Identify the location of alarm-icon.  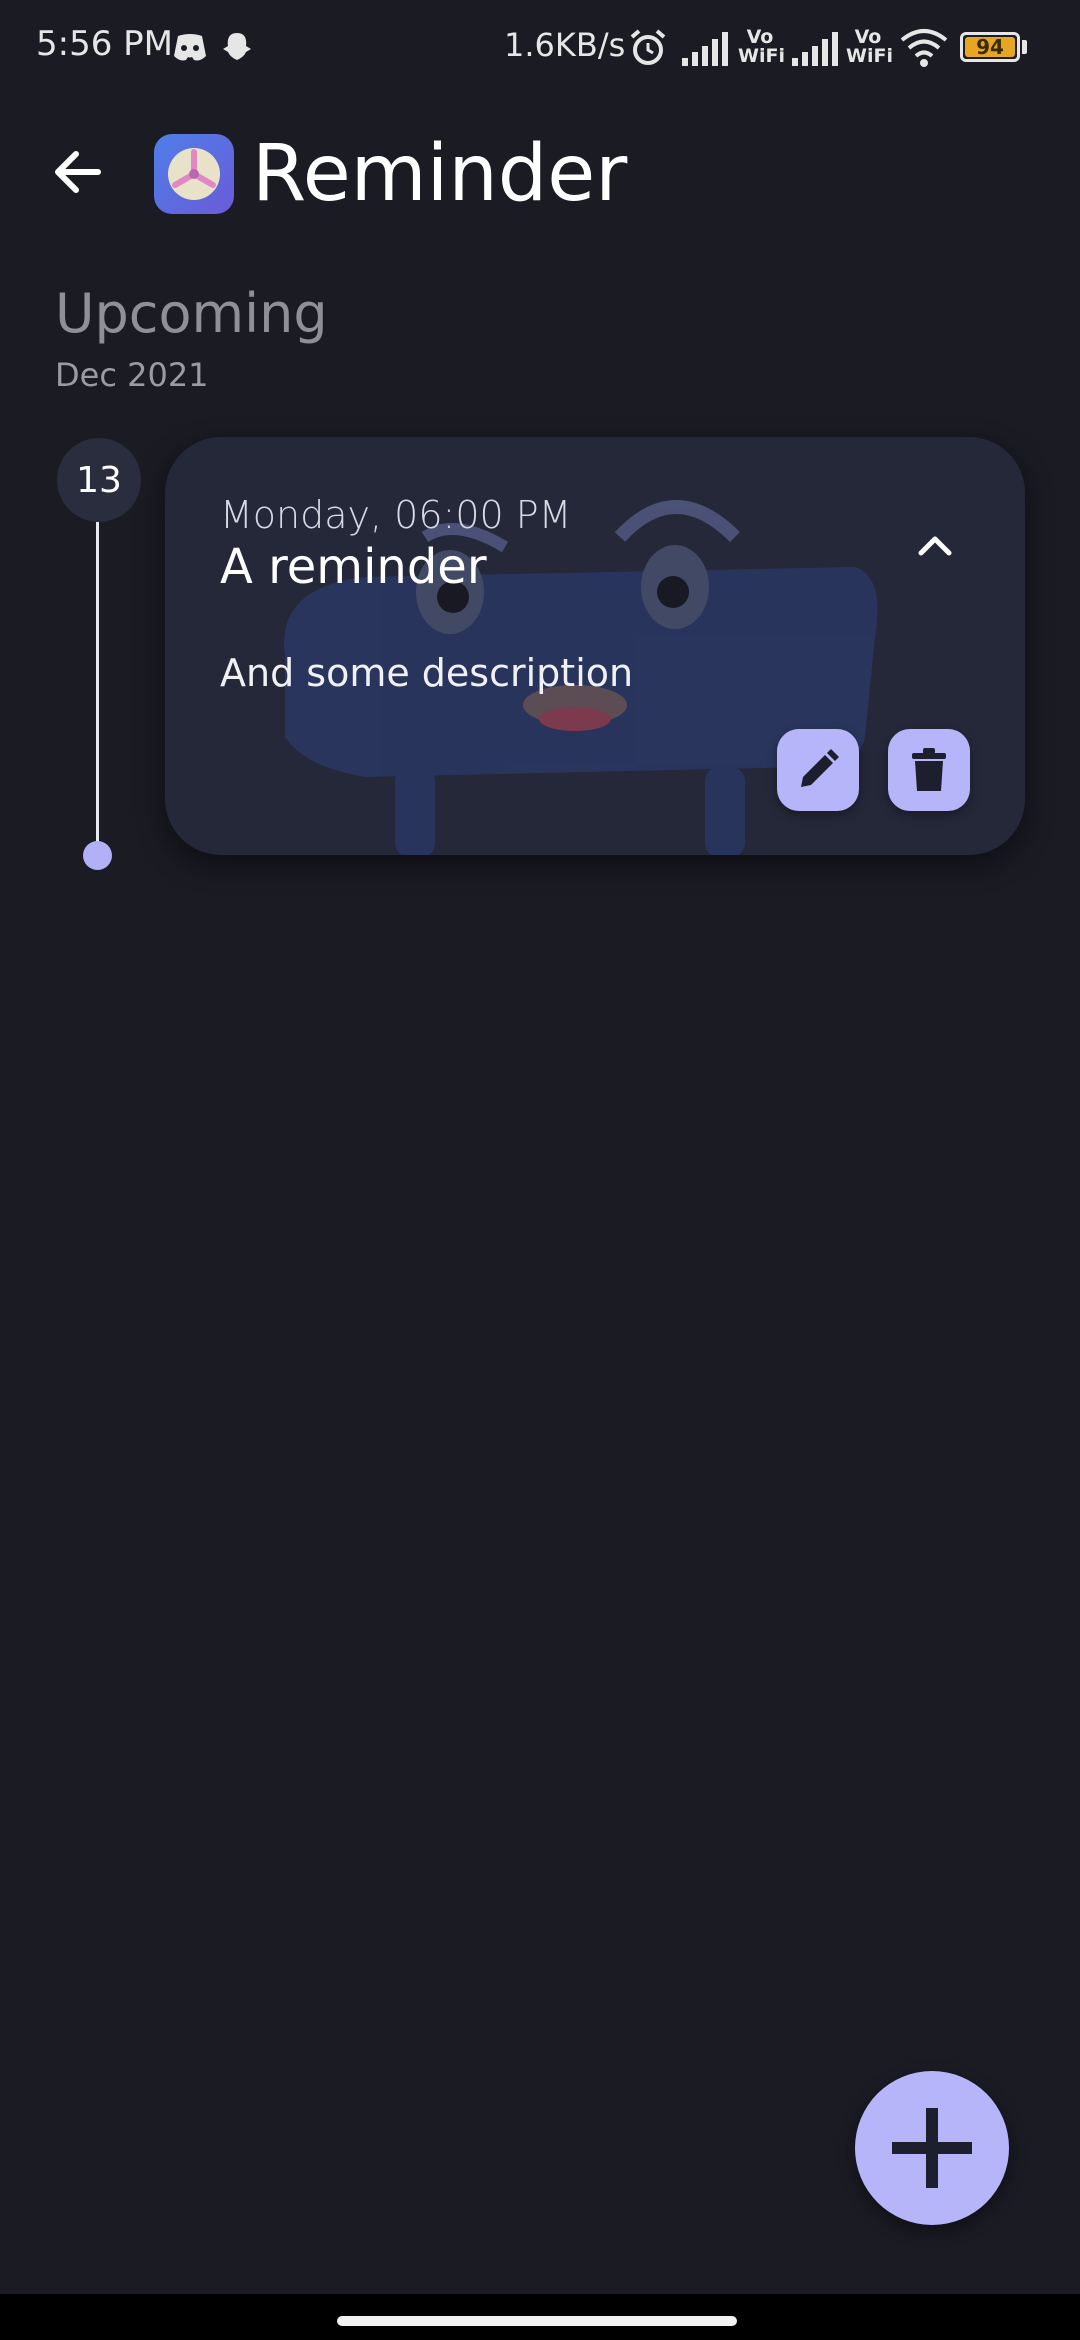
(648, 47).